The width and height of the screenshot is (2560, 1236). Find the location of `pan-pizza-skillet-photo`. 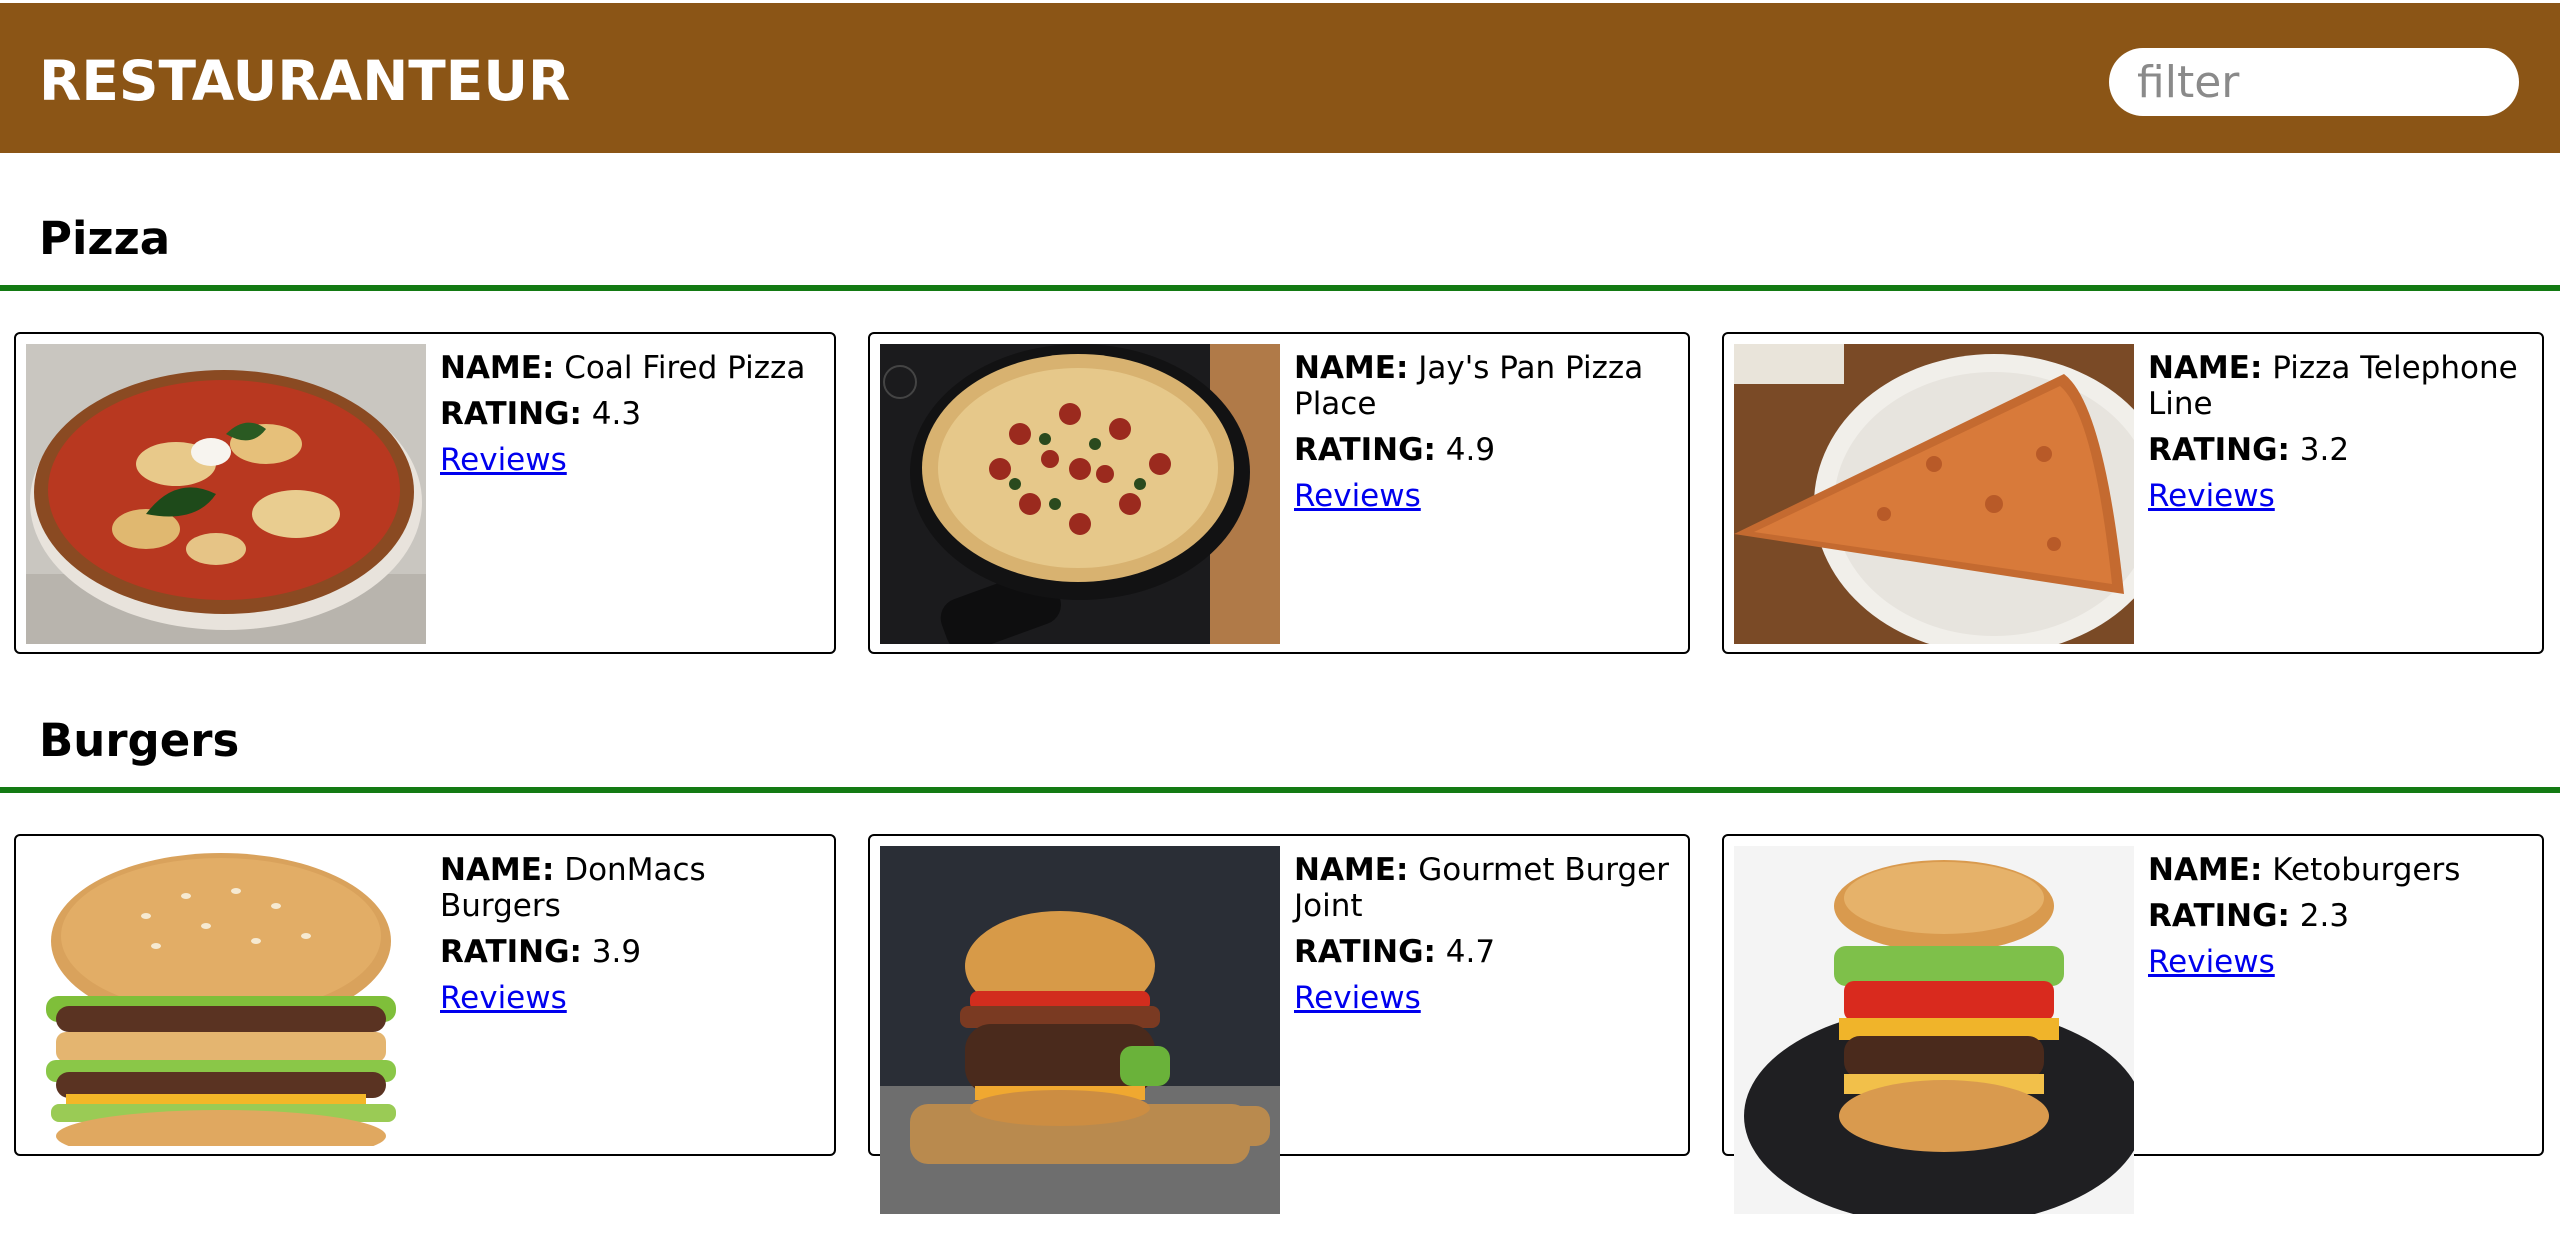

pan-pizza-skillet-photo is located at coordinates (1080, 494).